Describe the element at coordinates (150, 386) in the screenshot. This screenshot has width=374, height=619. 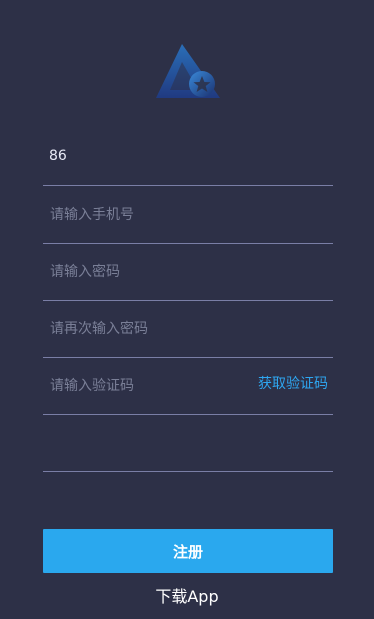
I see `verification-code-input` at that location.